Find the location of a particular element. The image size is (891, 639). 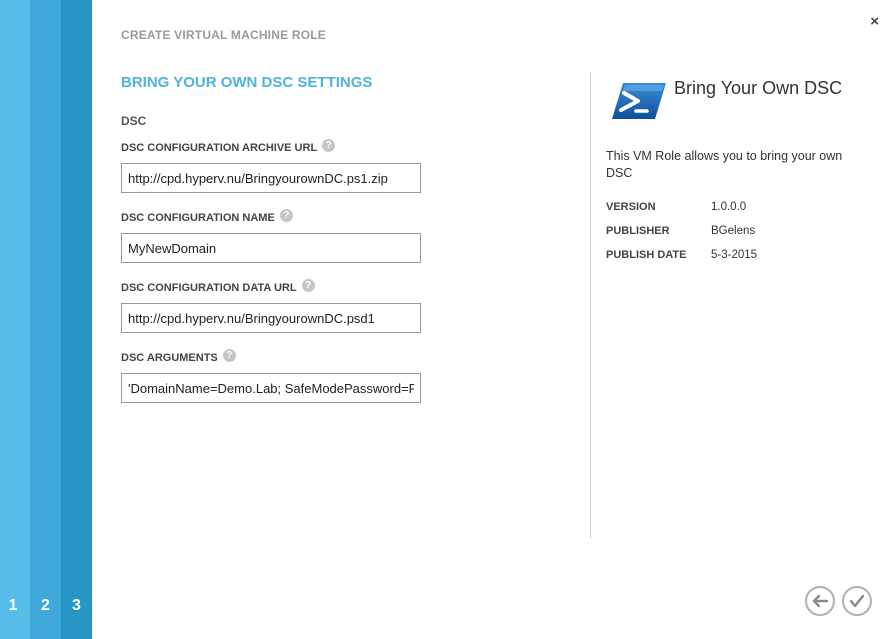

back-button is located at coordinates (820, 601).